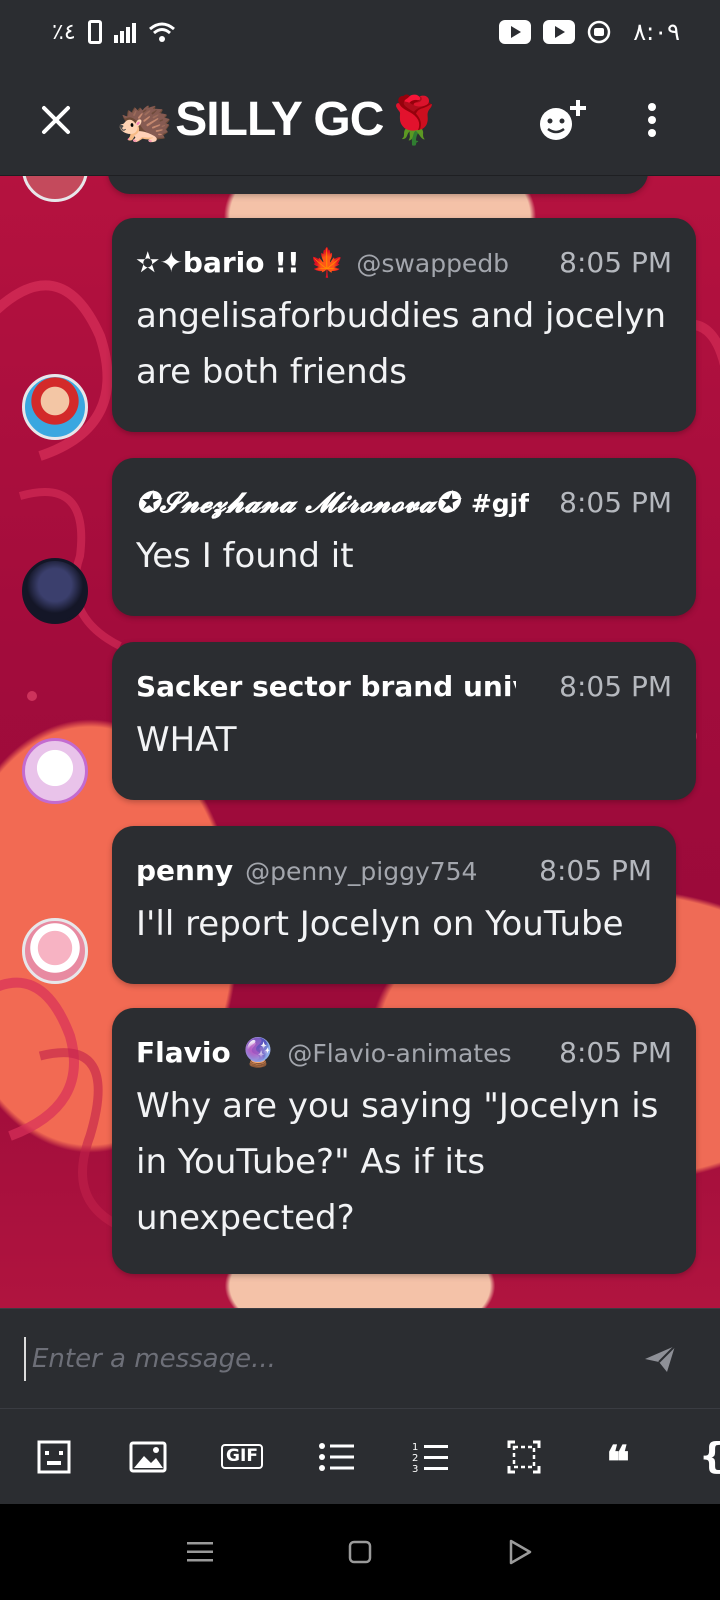 The width and height of the screenshot is (720, 1600). I want to click on page-title: 🦔 SILLY GC 🌹, so click(324, 119).